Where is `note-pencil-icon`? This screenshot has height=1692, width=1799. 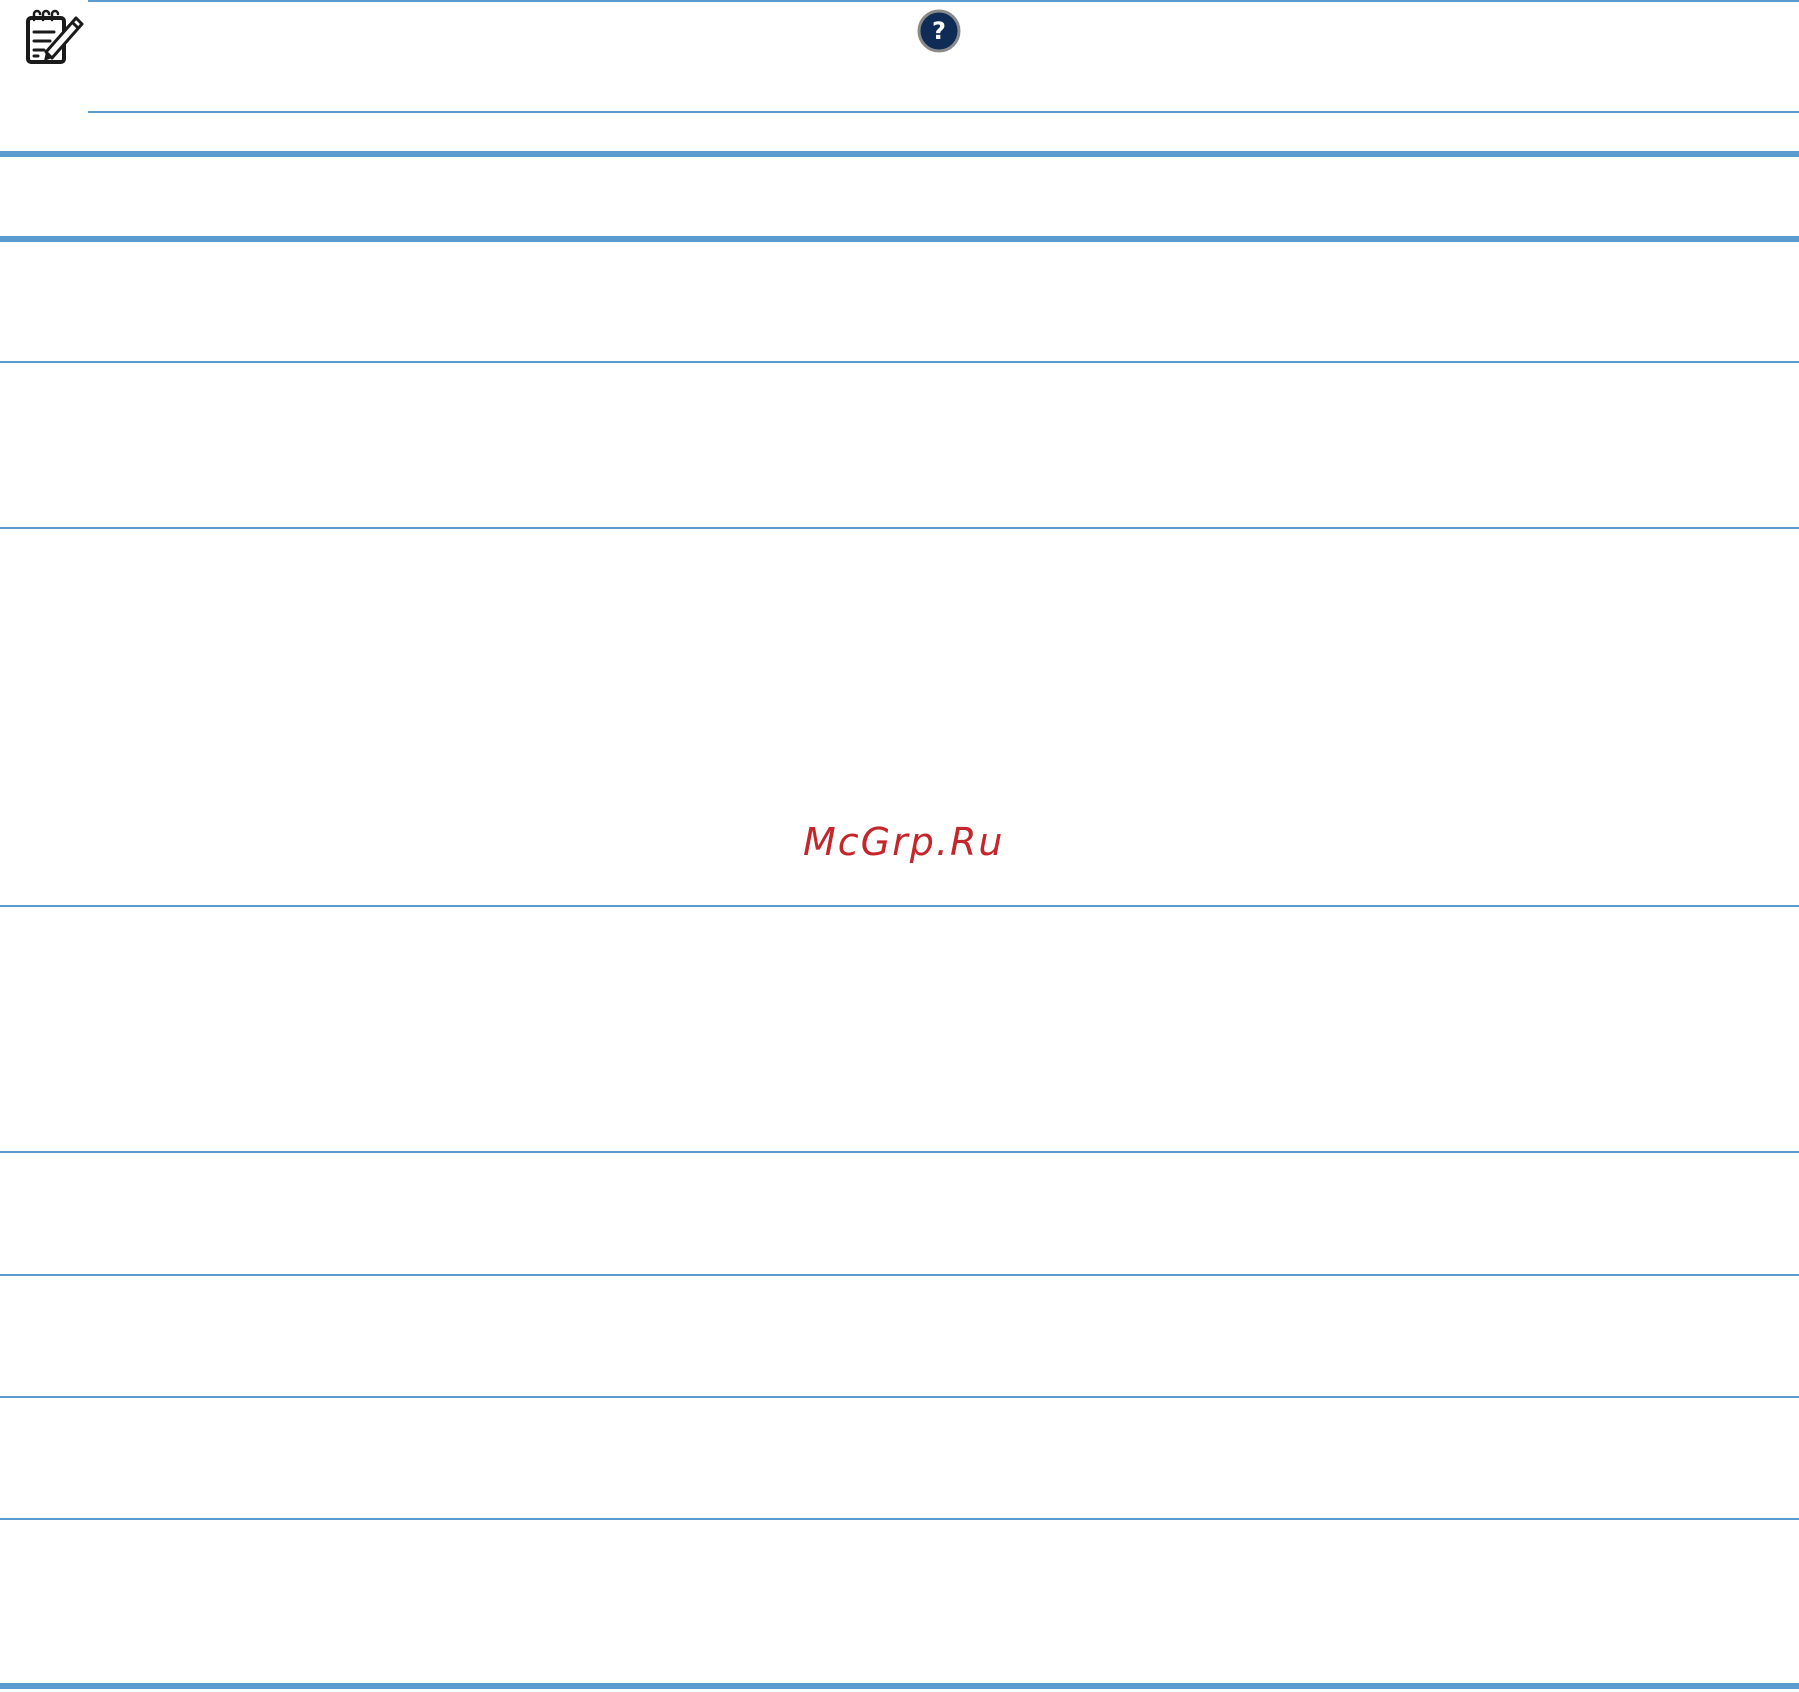 note-pencil-icon is located at coordinates (55, 36).